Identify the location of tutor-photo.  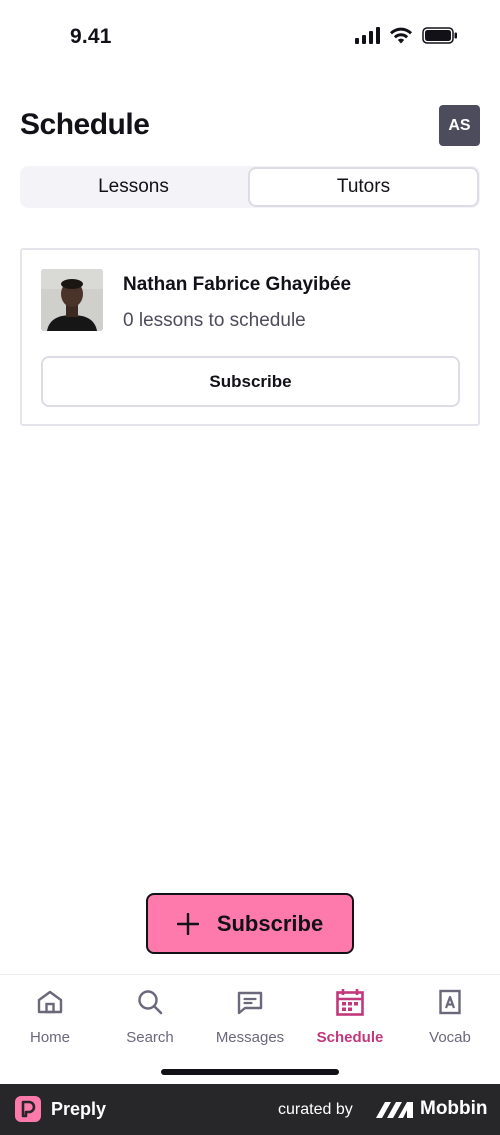
(72, 300).